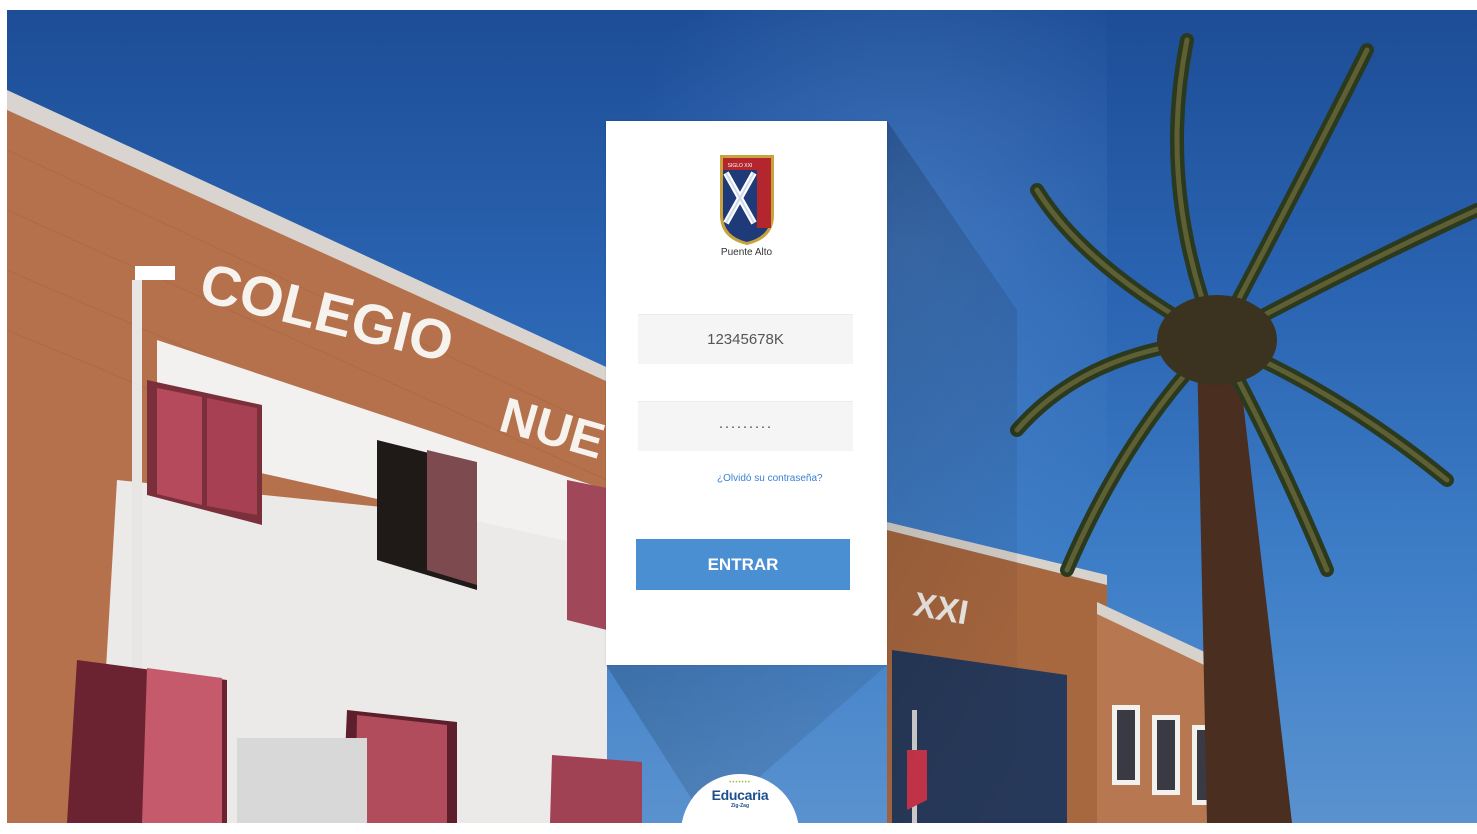 The image size is (1477, 834). I want to click on enter-button: ENTRAR, so click(743, 564).